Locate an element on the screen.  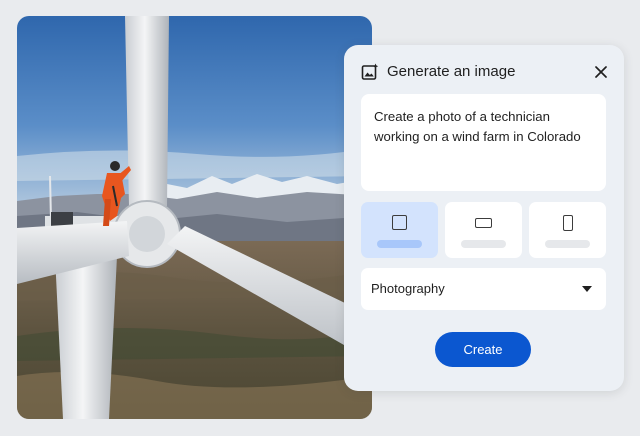
aspect-ratio-selector is located at coordinates (483, 230).